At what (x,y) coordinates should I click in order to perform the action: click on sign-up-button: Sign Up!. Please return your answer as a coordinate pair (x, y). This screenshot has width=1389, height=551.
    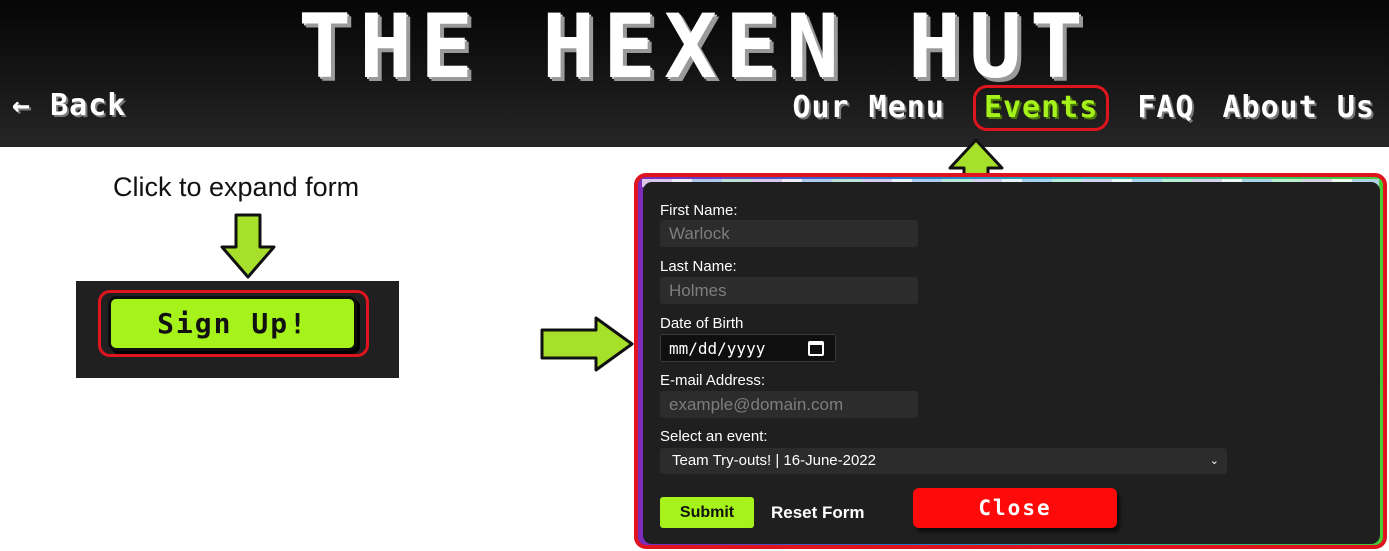
    Looking at the image, I should click on (232, 323).